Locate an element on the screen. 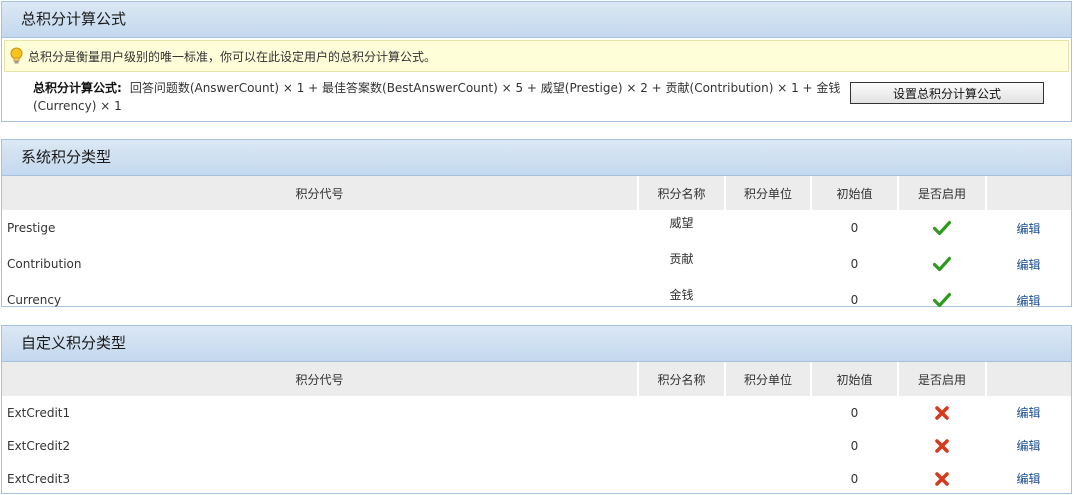 The height and width of the screenshot is (495, 1074). credit-name: 金钱 is located at coordinates (681, 295).